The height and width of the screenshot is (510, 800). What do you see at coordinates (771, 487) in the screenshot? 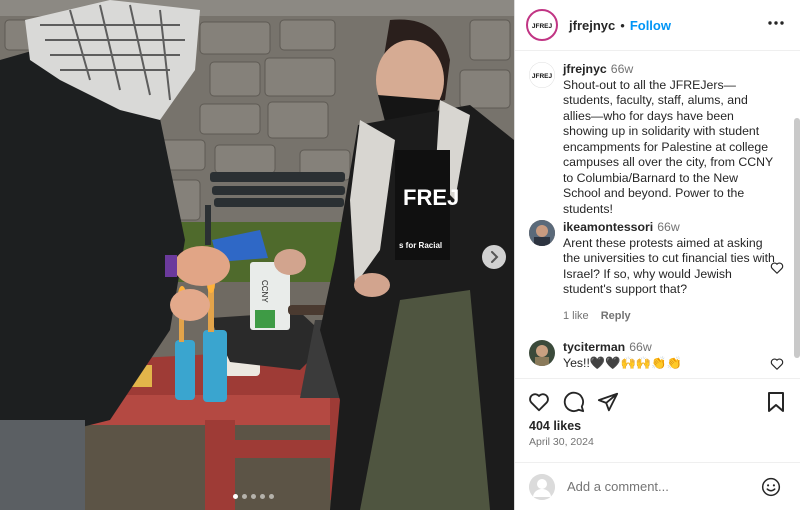
I see `emoji-icon` at bounding box center [771, 487].